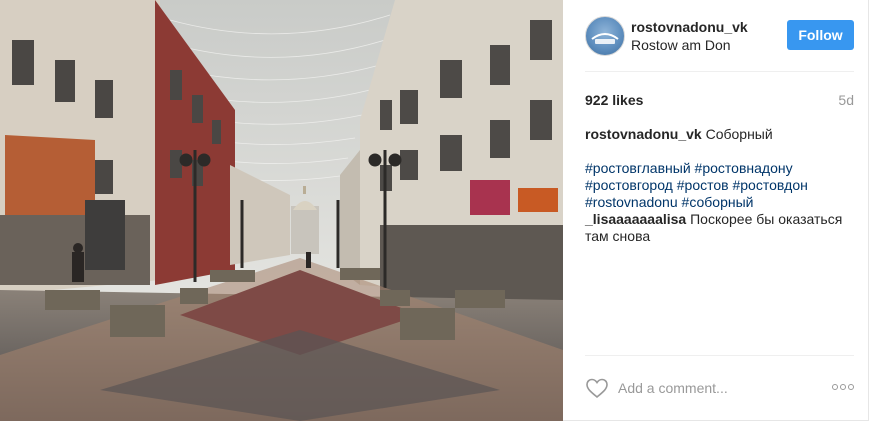 The height and width of the screenshot is (421, 869). Describe the element at coordinates (737, 134) in the screenshot. I see `caption-text: Соборный` at that location.